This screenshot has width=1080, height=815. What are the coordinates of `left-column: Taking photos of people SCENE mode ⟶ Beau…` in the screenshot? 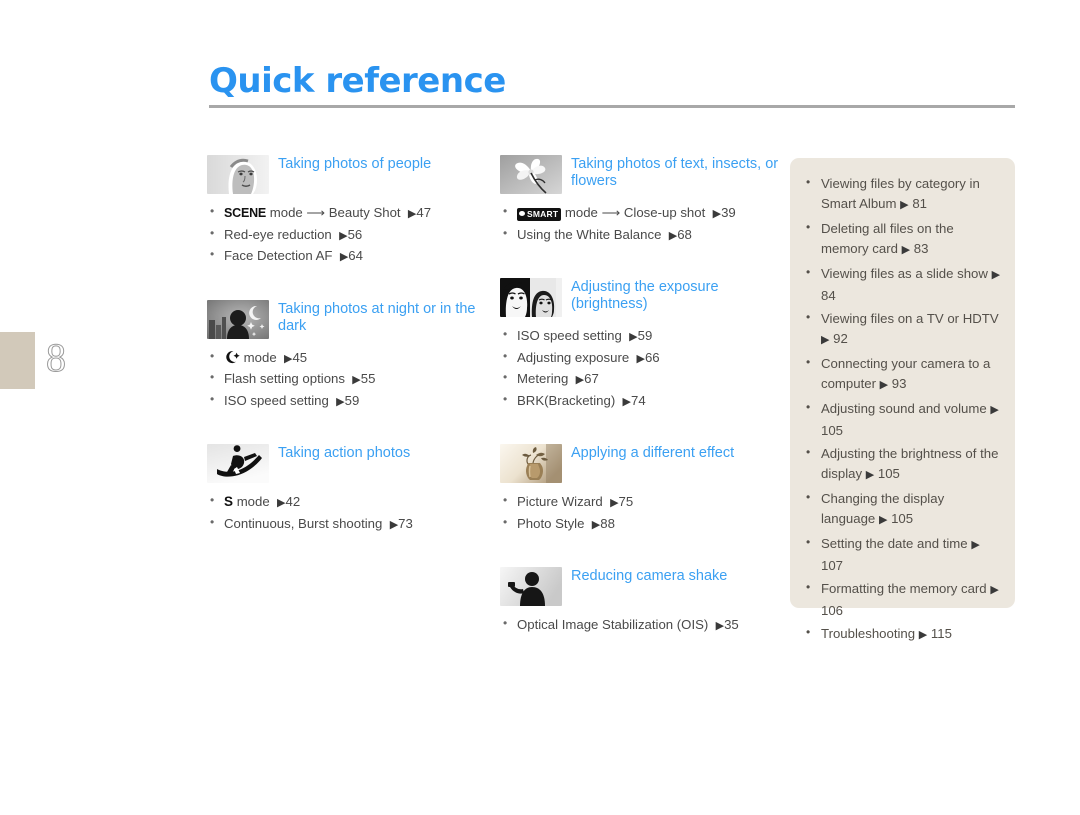 It's located at (347, 361).